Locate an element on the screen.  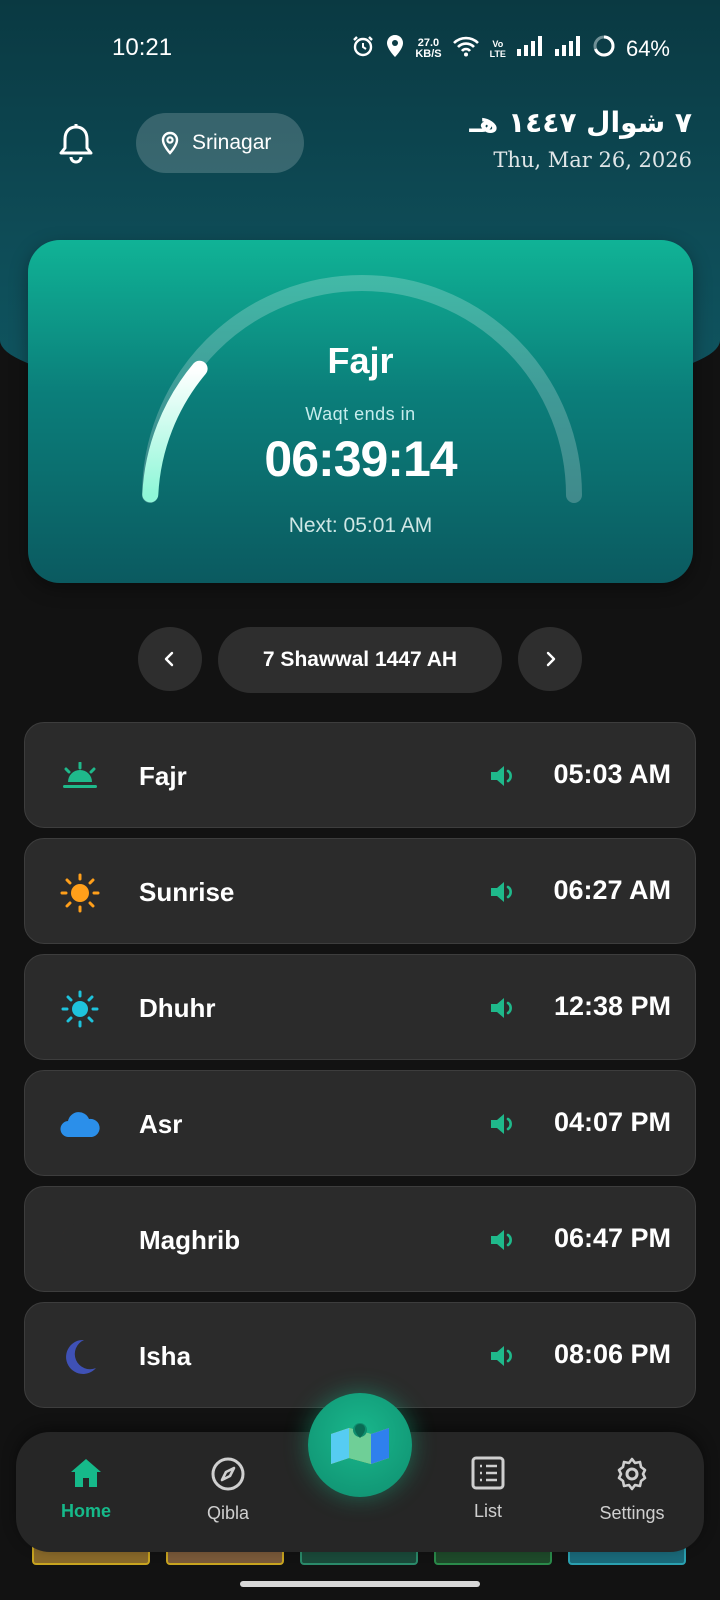
status-time: 10:21 is located at coordinates (142, 47).